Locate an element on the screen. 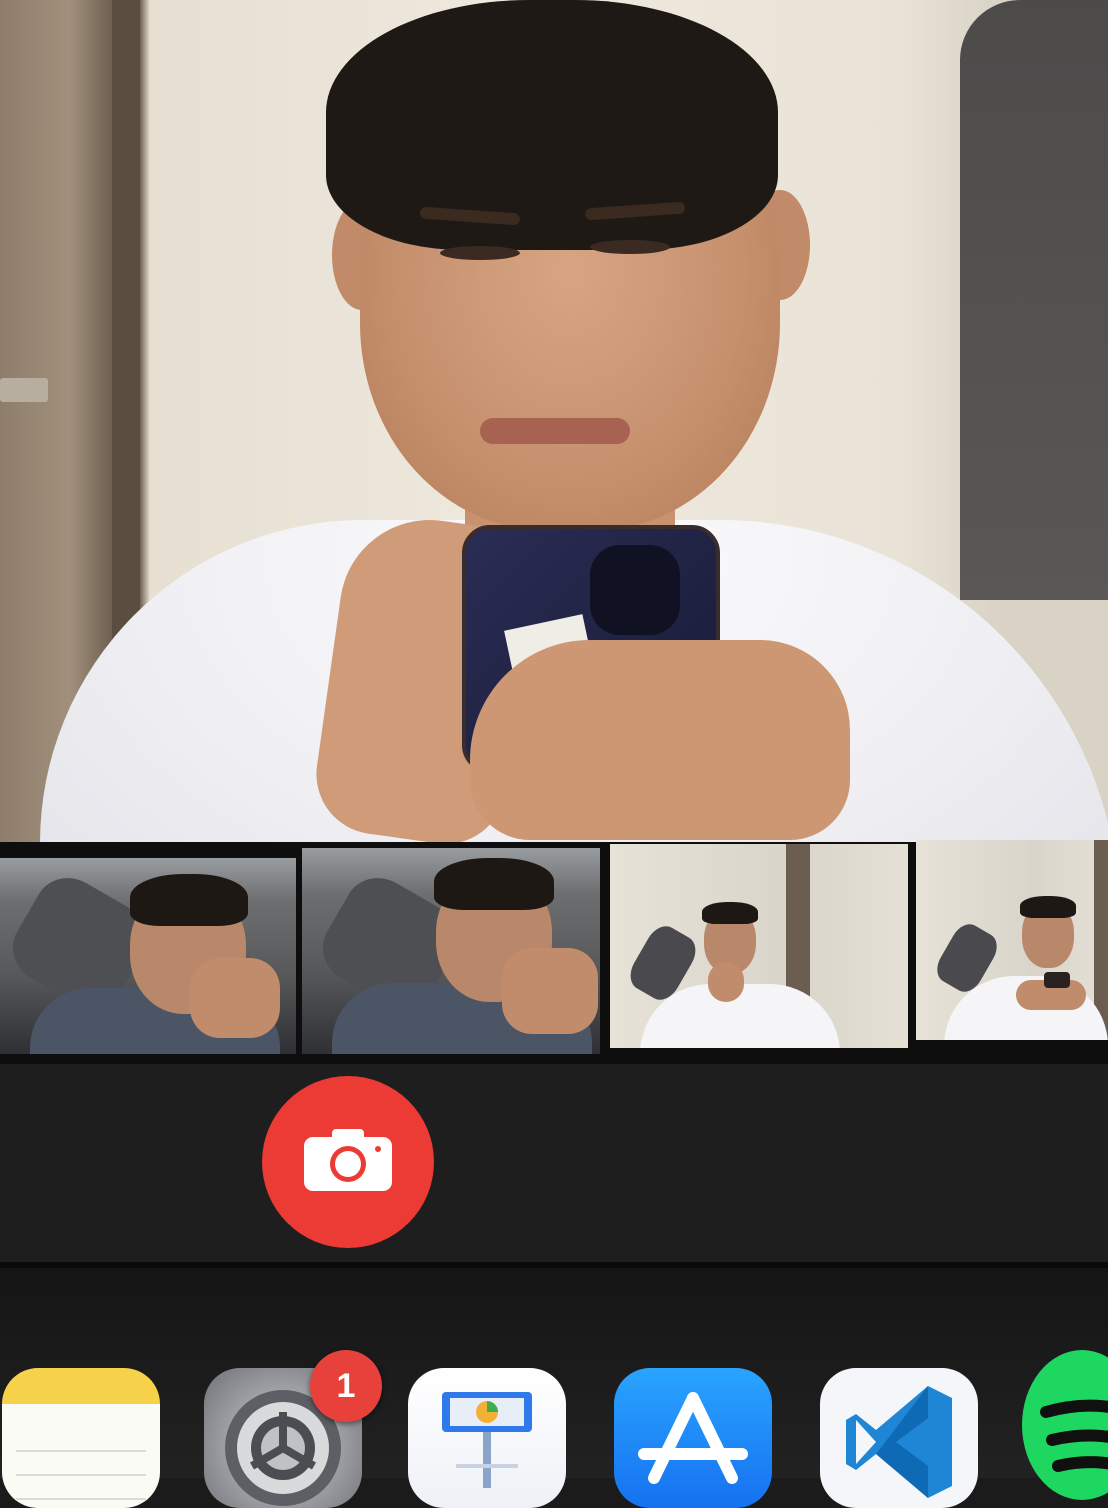  person-eye-left is located at coordinates (480, 253).